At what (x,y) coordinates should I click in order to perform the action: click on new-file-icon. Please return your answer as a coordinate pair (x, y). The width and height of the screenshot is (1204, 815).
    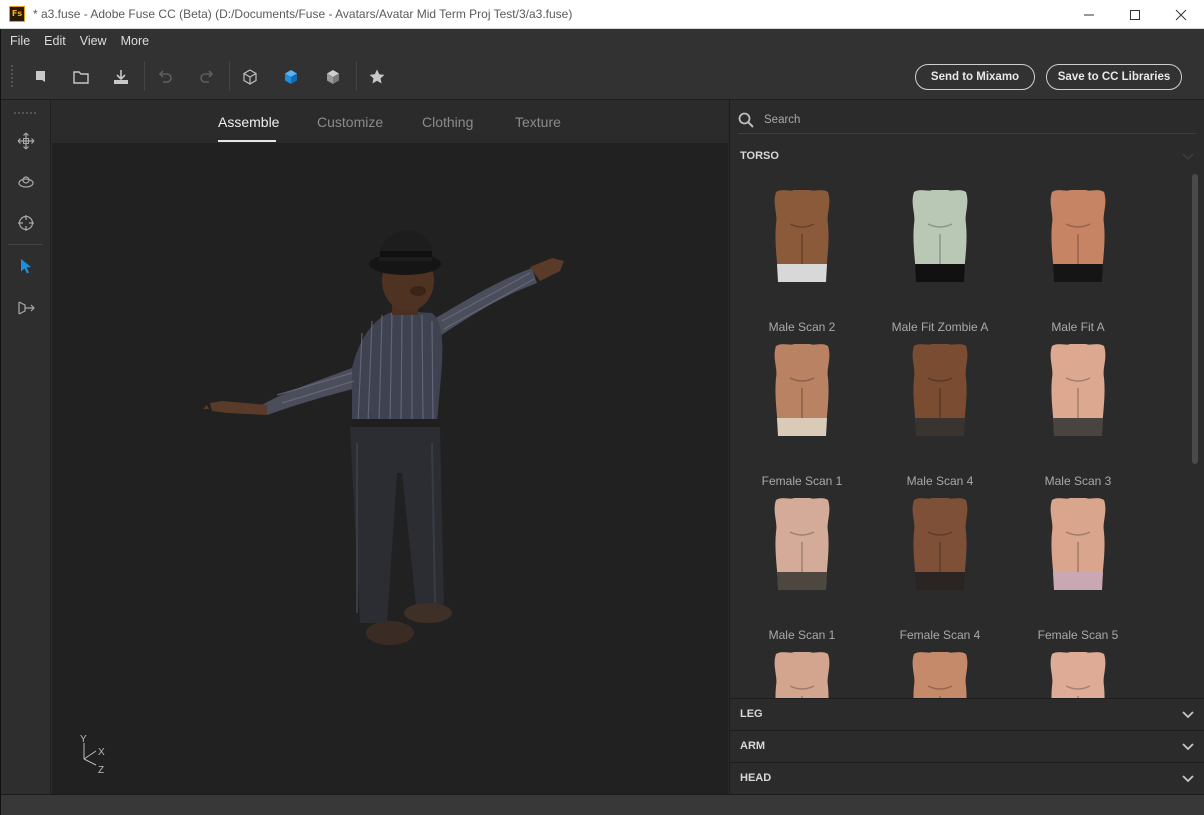
    Looking at the image, I should click on (40, 76).